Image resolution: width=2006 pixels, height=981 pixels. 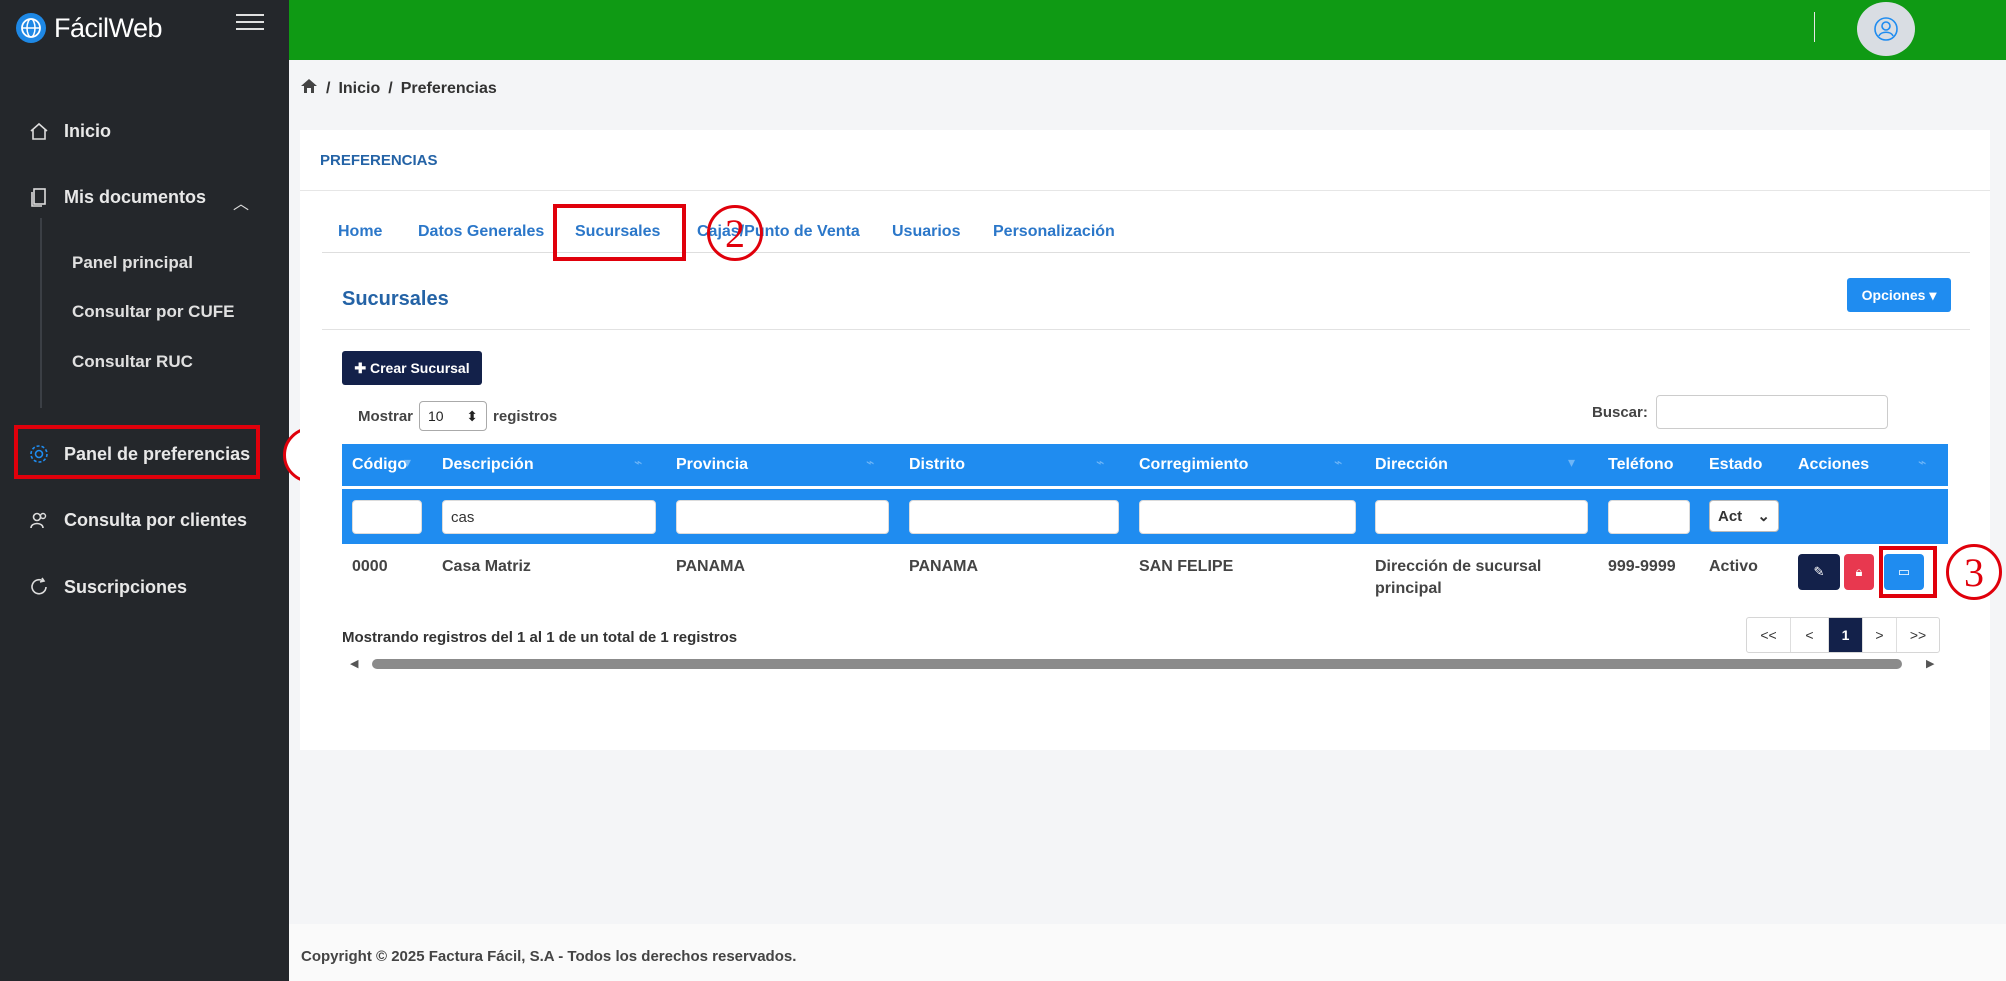 What do you see at coordinates (106, 587) in the screenshot?
I see `sidebar-item-suscripciones: Suscripciones` at bounding box center [106, 587].